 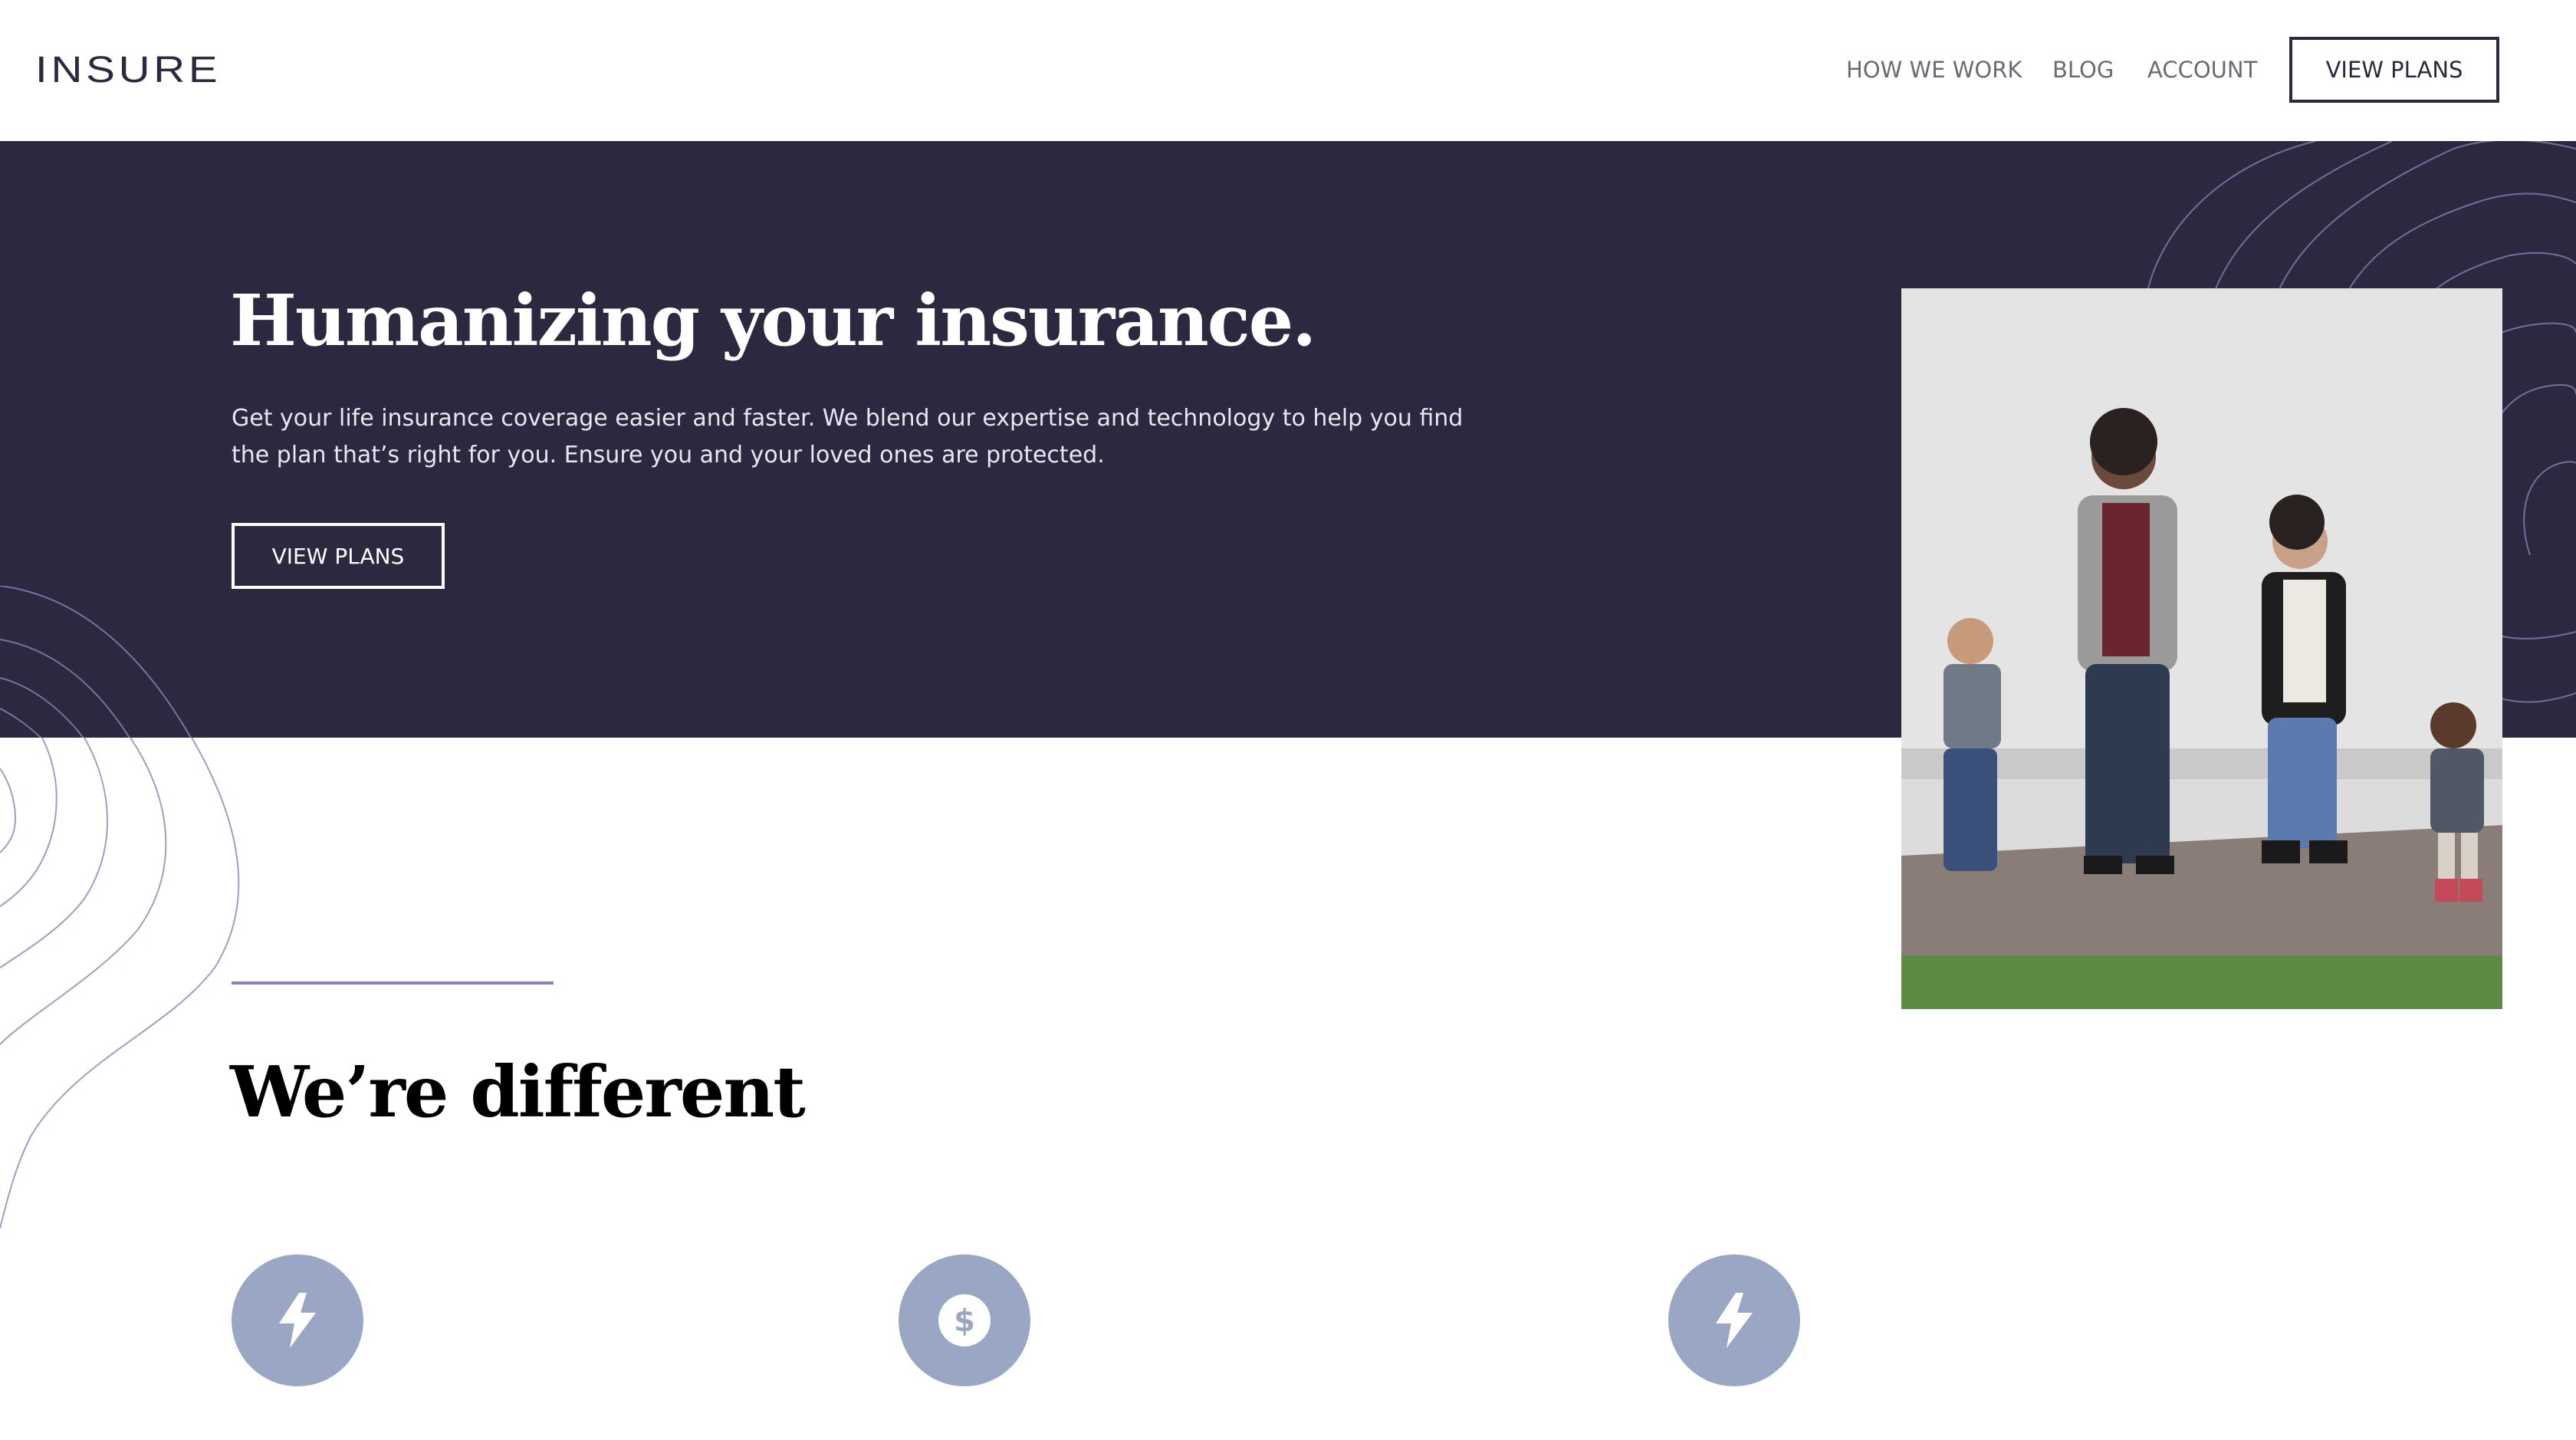 I want to click on family-photo-illustration, so click(x=2202, y=648).